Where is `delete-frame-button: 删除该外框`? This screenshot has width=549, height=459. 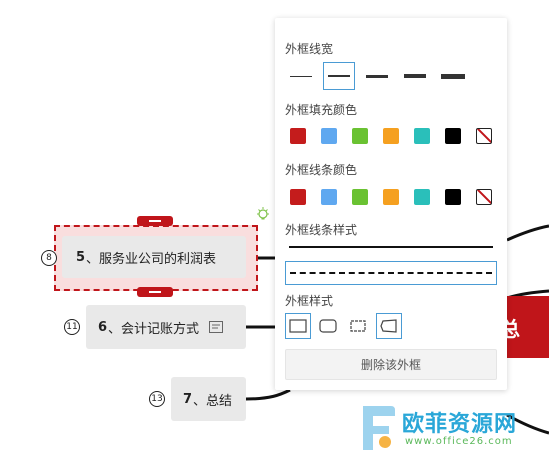
delete-frame-button: 删除该外框 is located at coordinates (391, 364).